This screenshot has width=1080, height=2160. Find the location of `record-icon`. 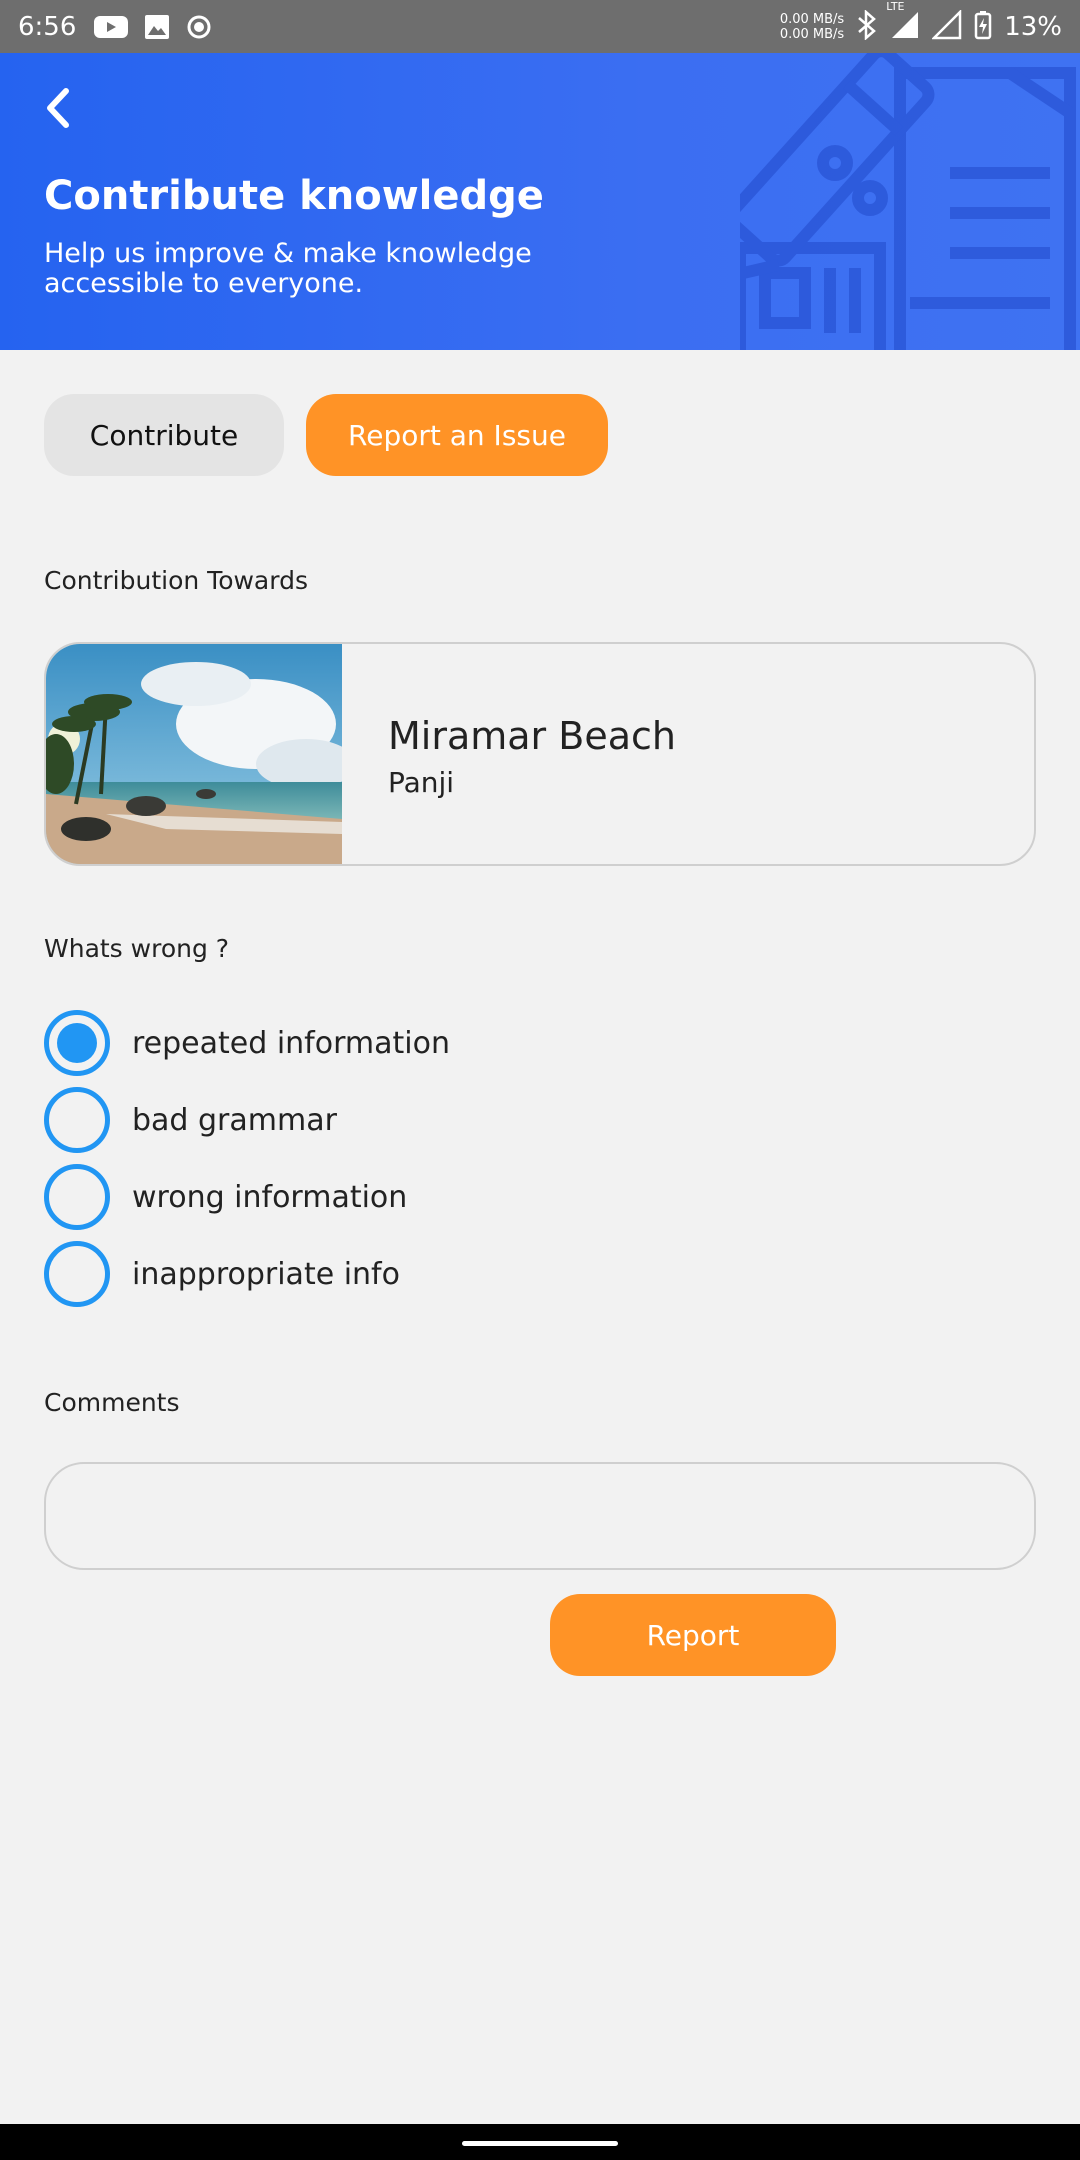

record-icon is located at coordinates (199, 27).